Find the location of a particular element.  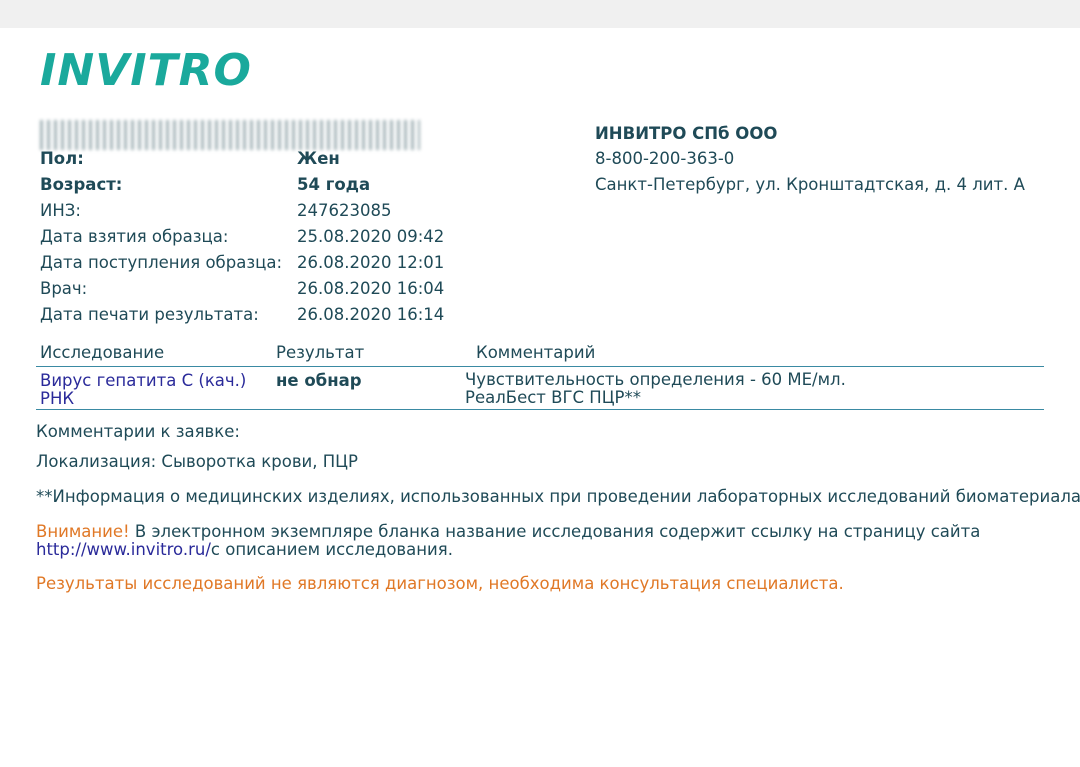

result-value: не обнар is located at coordinates (319, 380).